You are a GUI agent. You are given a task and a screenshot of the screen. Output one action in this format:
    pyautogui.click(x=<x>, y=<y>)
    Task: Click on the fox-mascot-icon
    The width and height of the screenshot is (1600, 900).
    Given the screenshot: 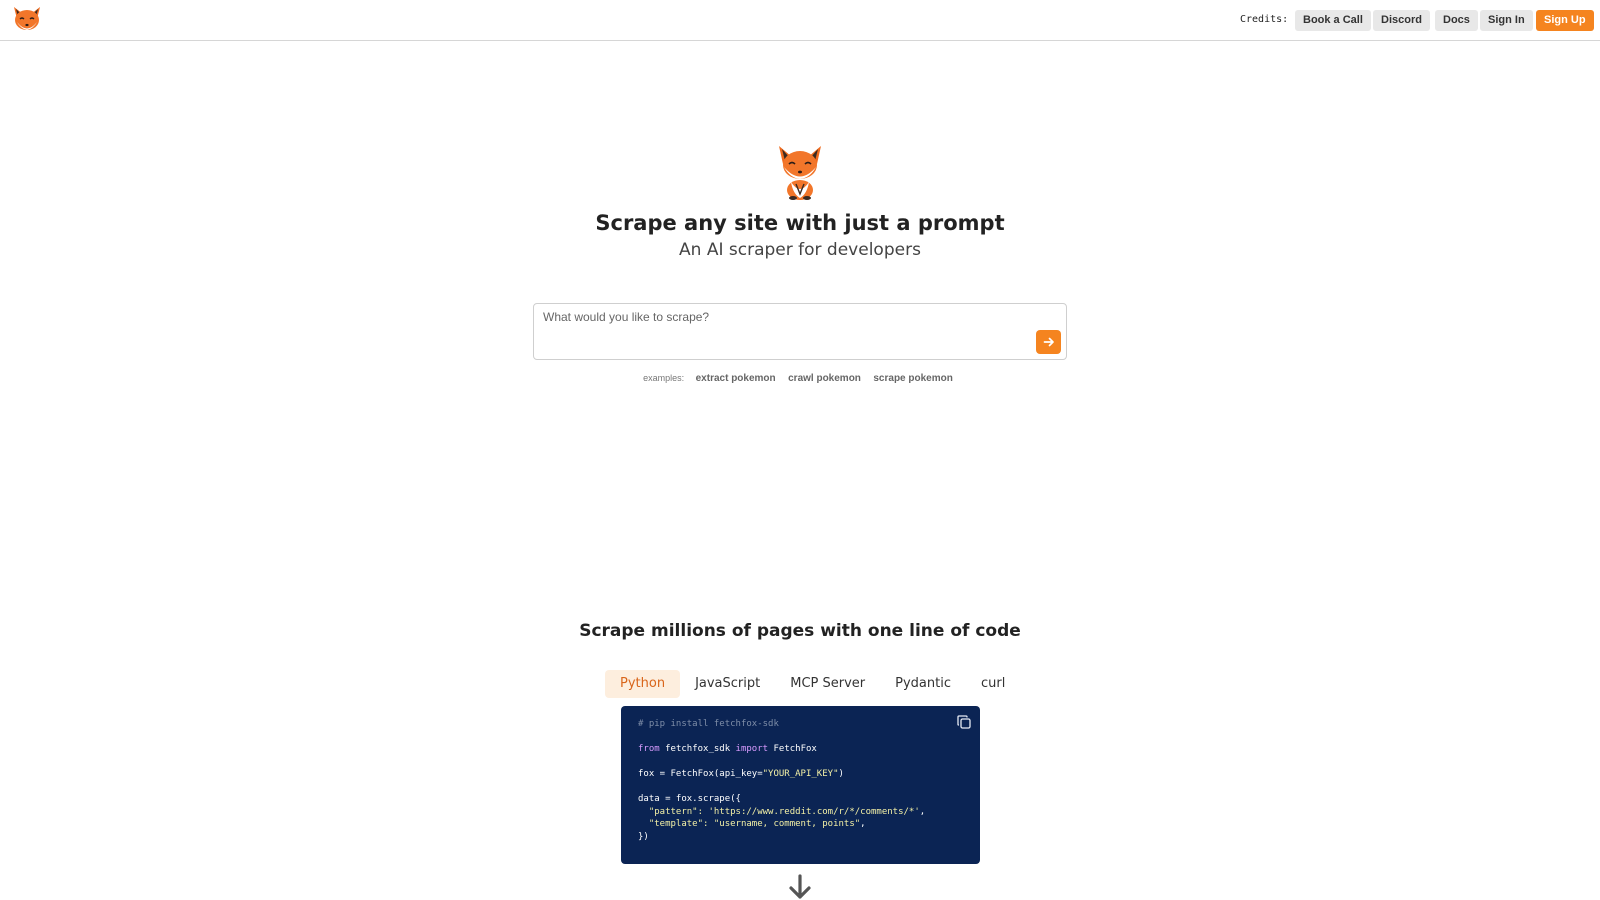 What is the action you would take?
    pyautogui.click(x=800, y=173)
    